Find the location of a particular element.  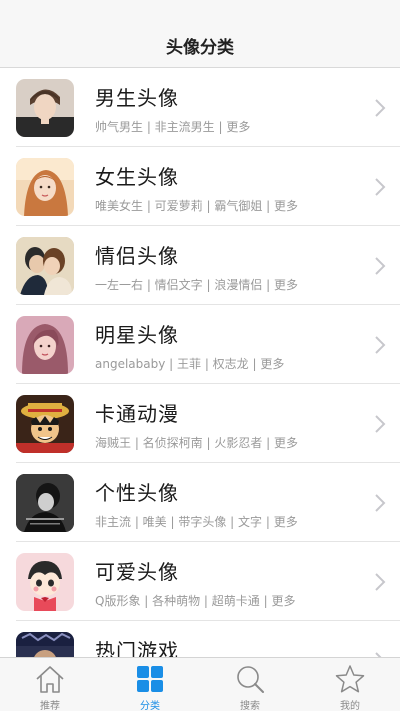

category-subtitle: angelababy | 王菲 | 权志龙 | 更多 is located at coordinates (190, 364).